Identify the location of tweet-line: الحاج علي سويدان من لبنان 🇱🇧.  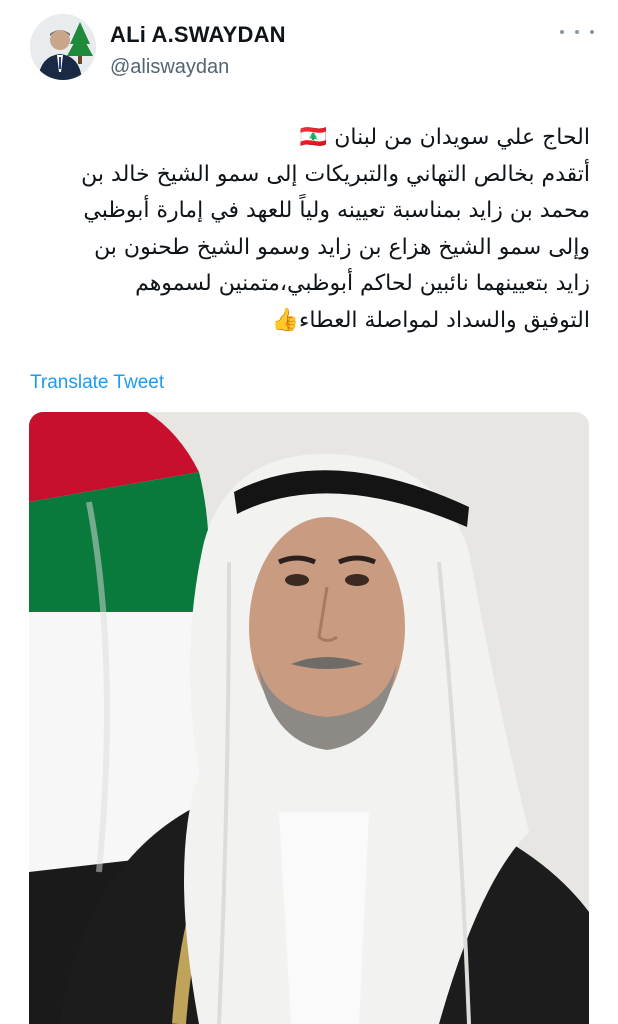
(444, 137).